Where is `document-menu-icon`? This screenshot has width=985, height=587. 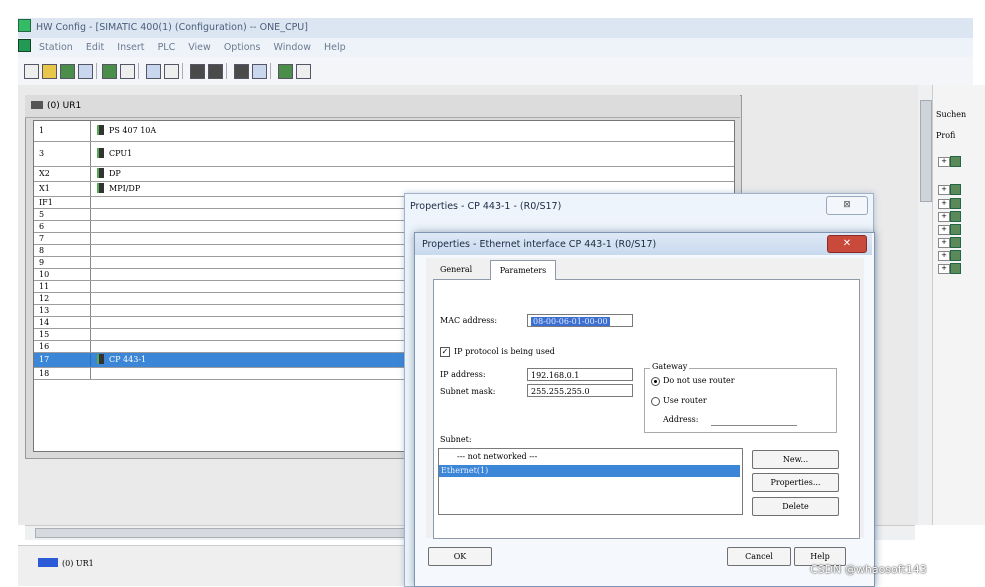
document-menu-icon is located at coordinates (24, 45).